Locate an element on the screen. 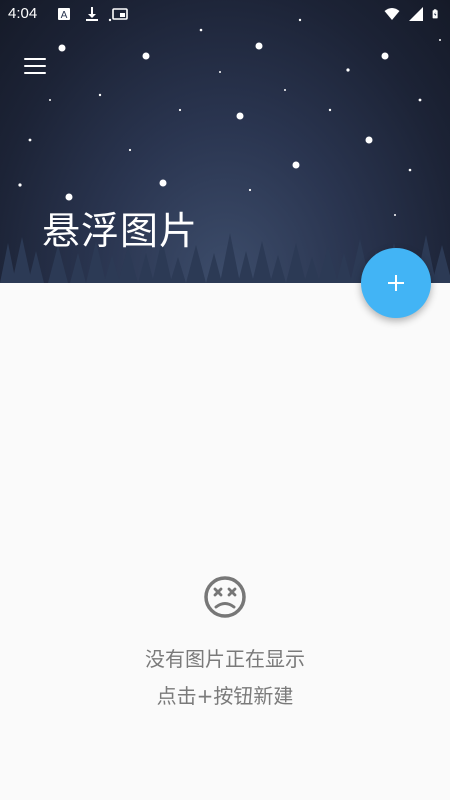 This screenshot has width=450, height=800. battery-icon is located at coordinates (435, 14).